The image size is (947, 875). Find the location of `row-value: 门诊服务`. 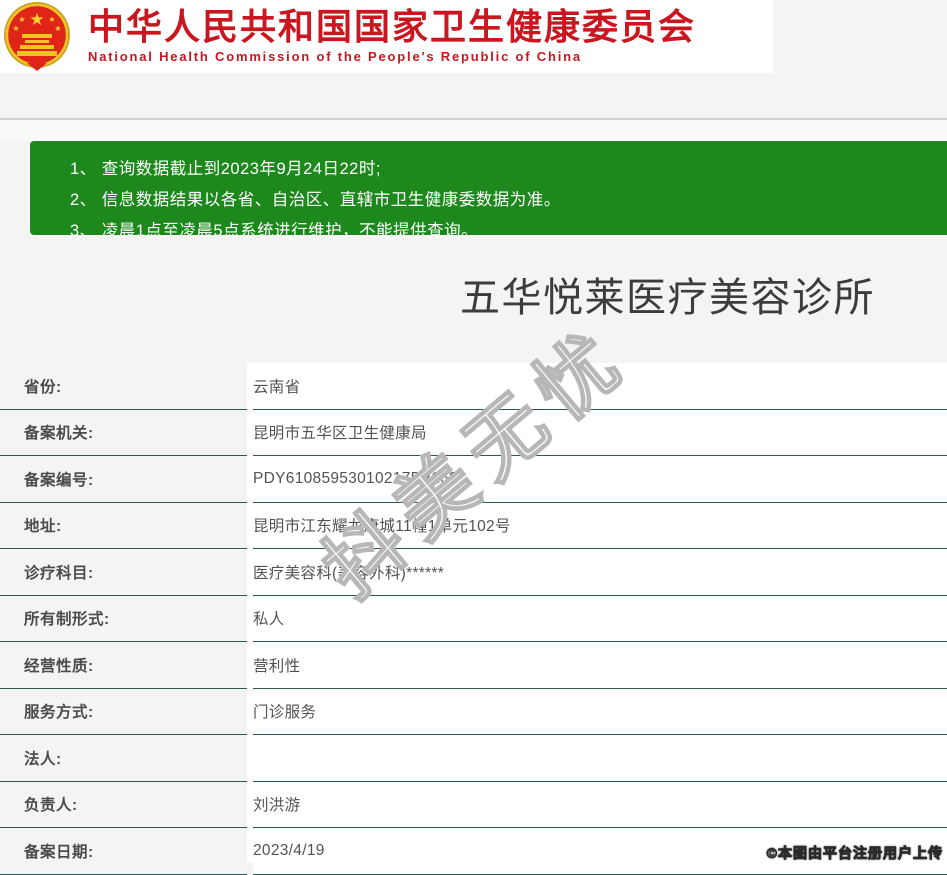

row-value: 门诊服务 is located at coordinates (600, 711).